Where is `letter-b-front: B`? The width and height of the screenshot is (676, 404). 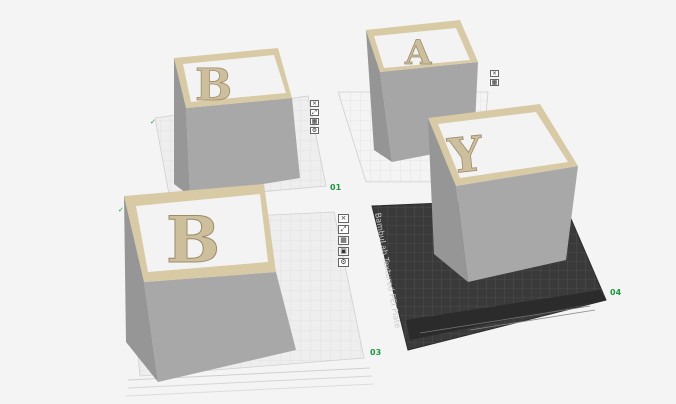 letter-b-front: B is located at coordinates (193, 240).